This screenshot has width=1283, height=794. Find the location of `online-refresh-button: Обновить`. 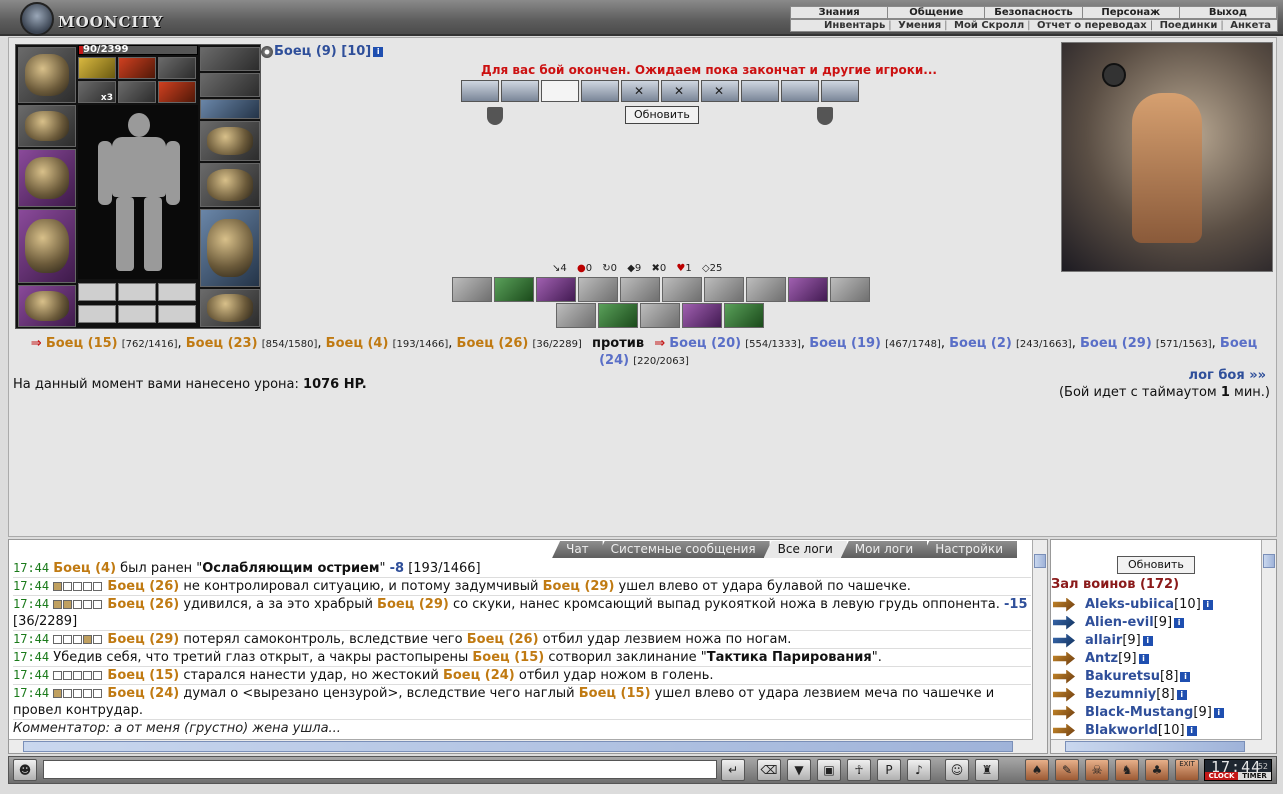

online-refresh-button: Обновить is located at coordinates (1156, 565).